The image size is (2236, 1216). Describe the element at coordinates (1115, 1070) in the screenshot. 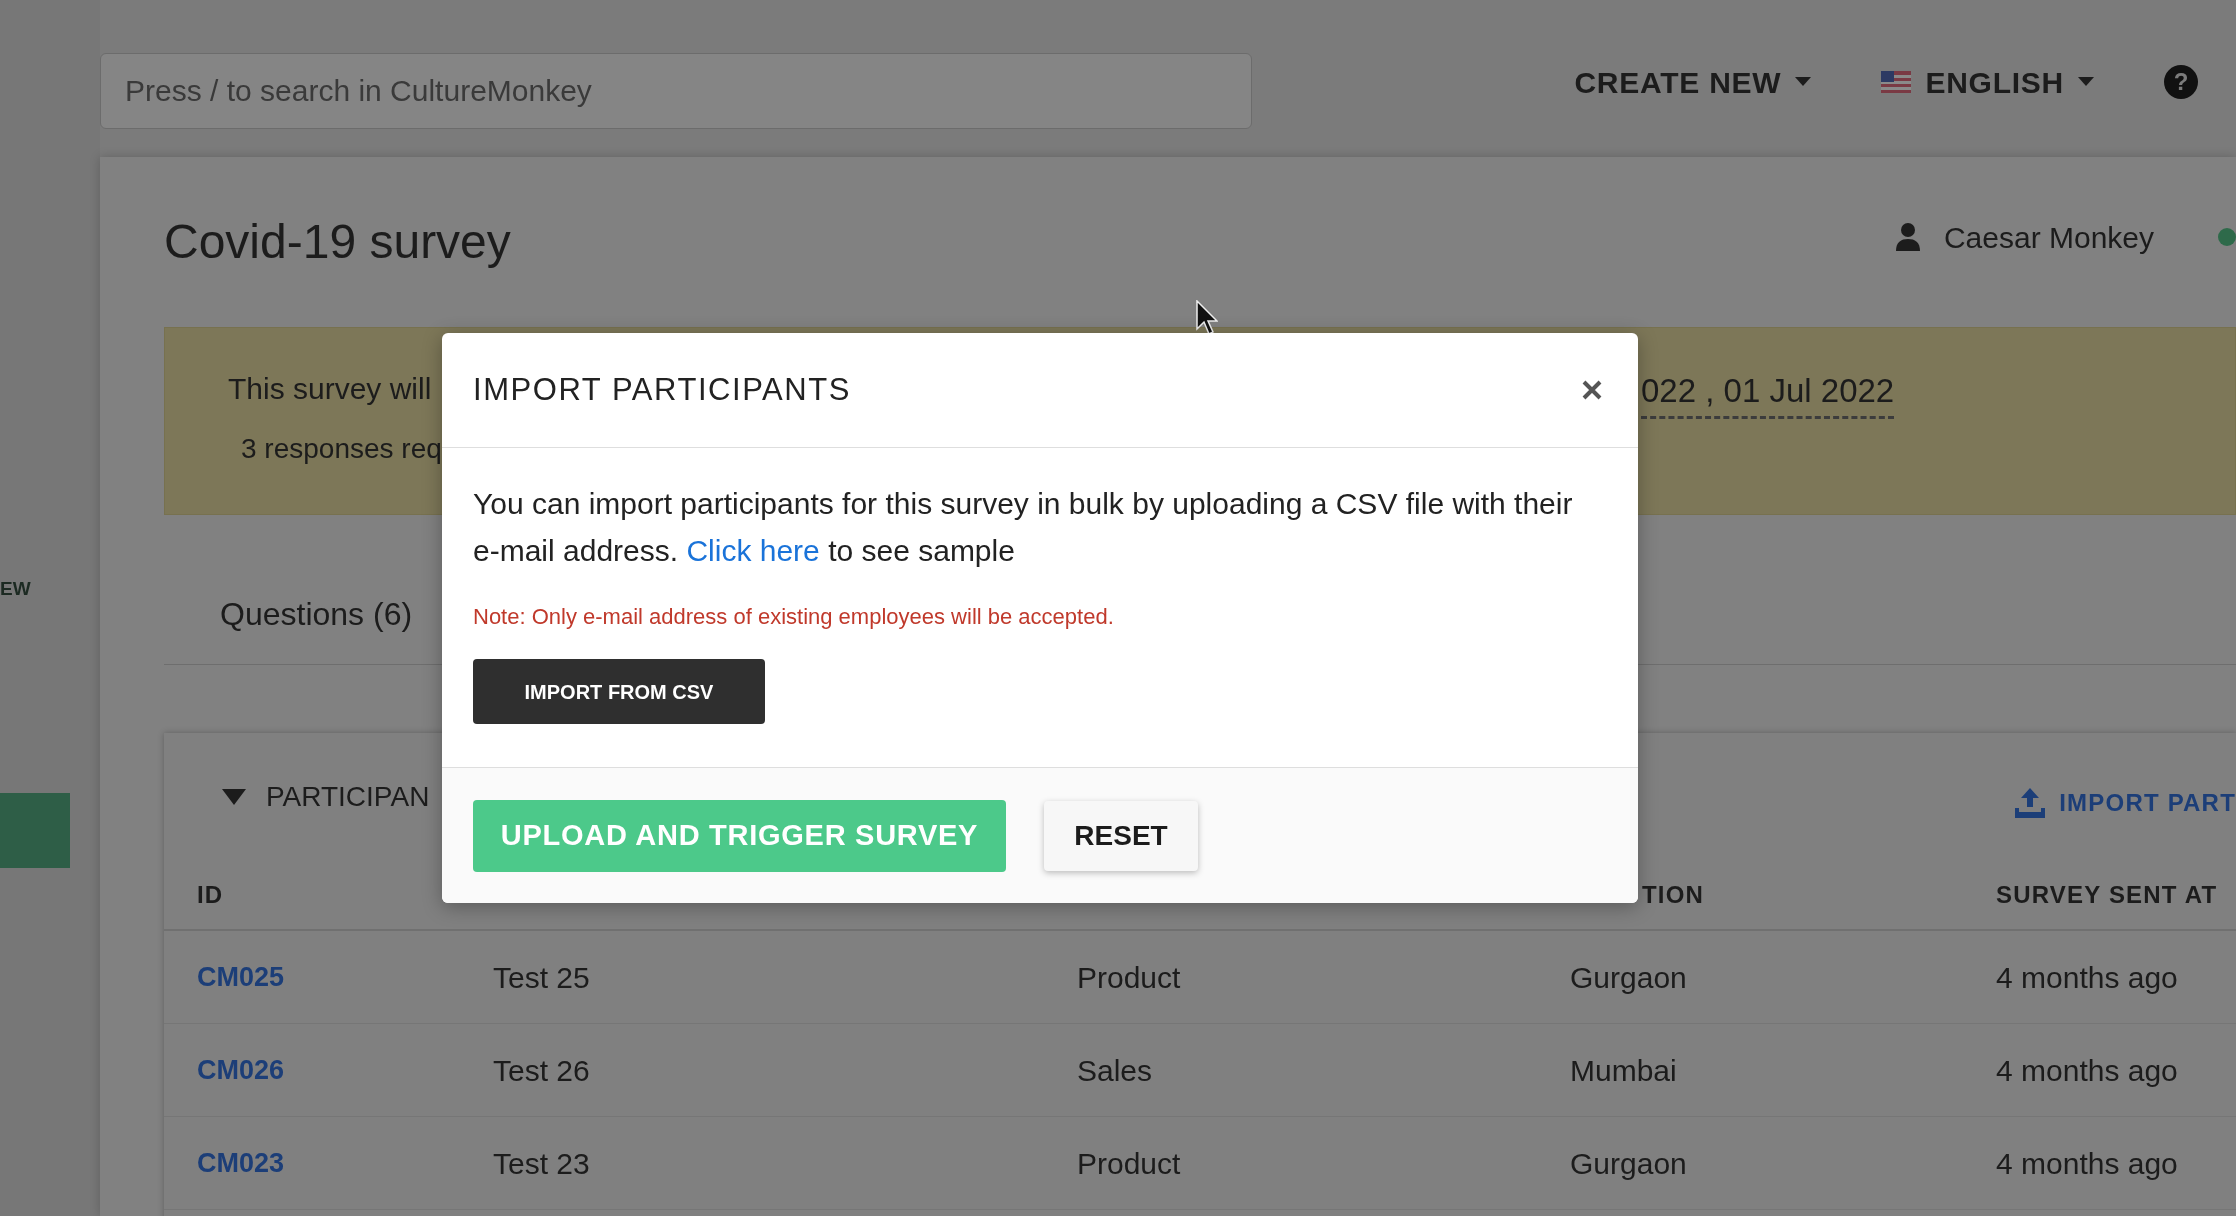

I see `table-cell-text: Sales` at that location.